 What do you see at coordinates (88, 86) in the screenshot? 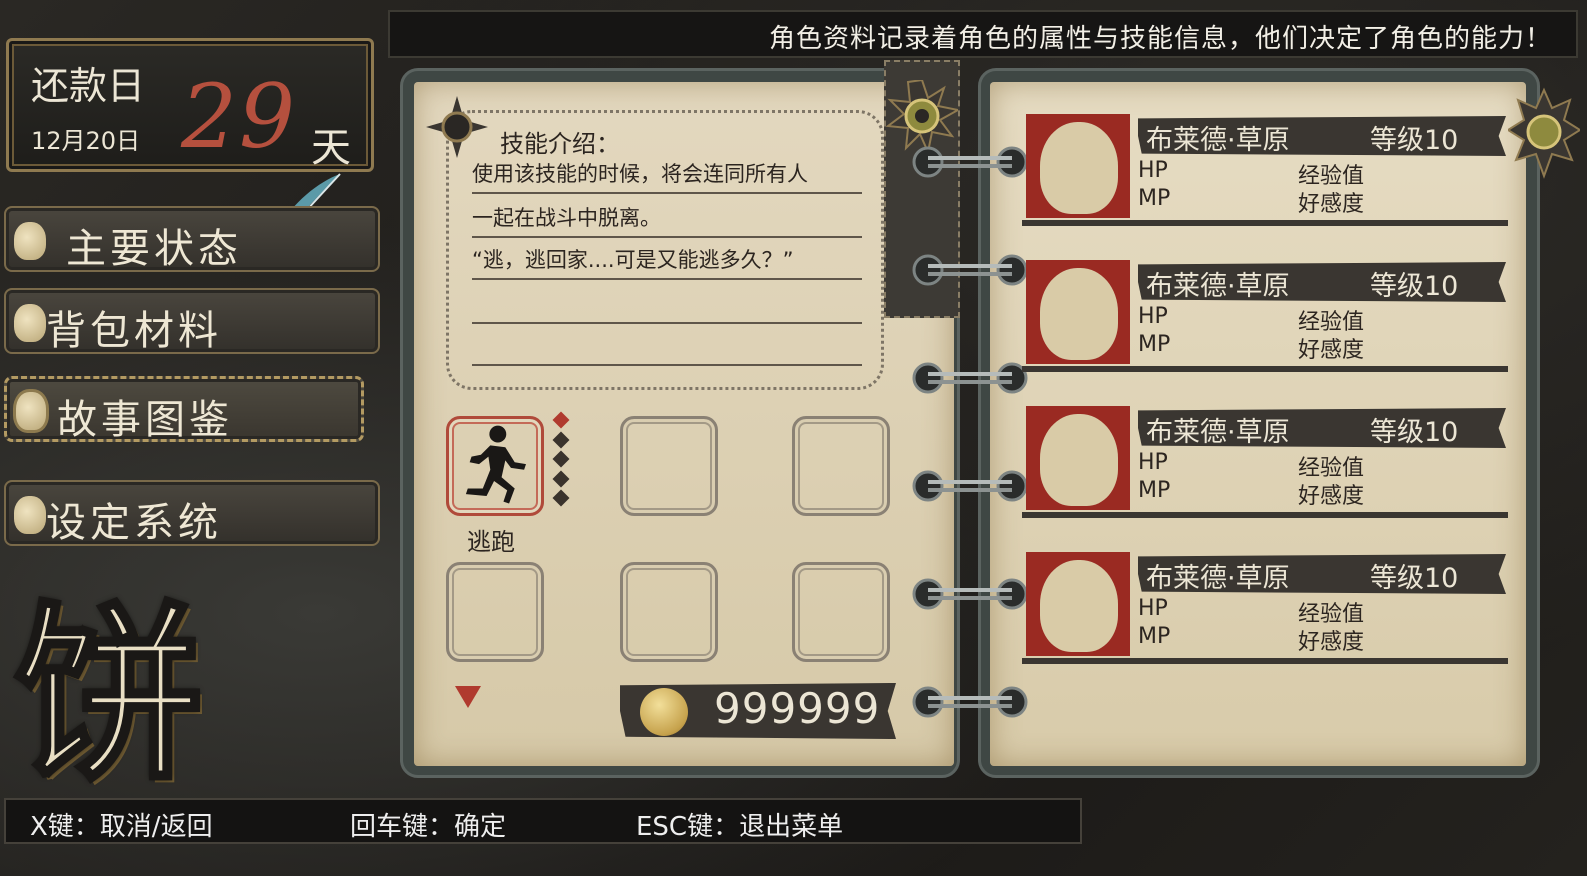
I see `due-date-label: 还款日` at bounding box center [88, 86].